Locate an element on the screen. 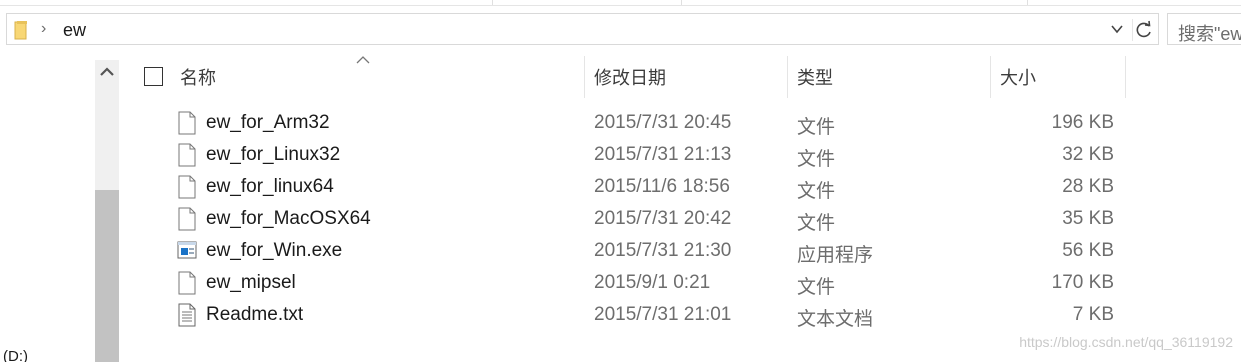 The height and width of the screenshot is (362, 1241). file-size: 196 KB is located at coordinates (1082, 122).